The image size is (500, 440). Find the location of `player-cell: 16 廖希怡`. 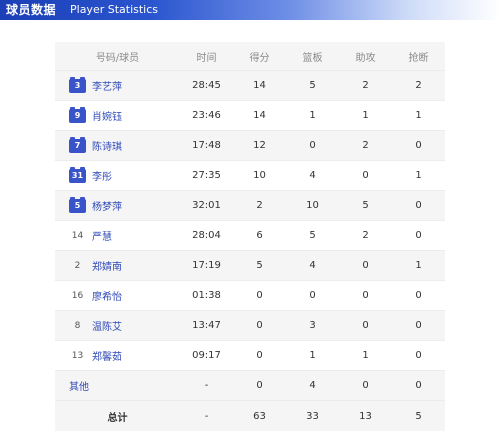

player-cell: 16 廖希怡 is located at coordinates (117, 295).